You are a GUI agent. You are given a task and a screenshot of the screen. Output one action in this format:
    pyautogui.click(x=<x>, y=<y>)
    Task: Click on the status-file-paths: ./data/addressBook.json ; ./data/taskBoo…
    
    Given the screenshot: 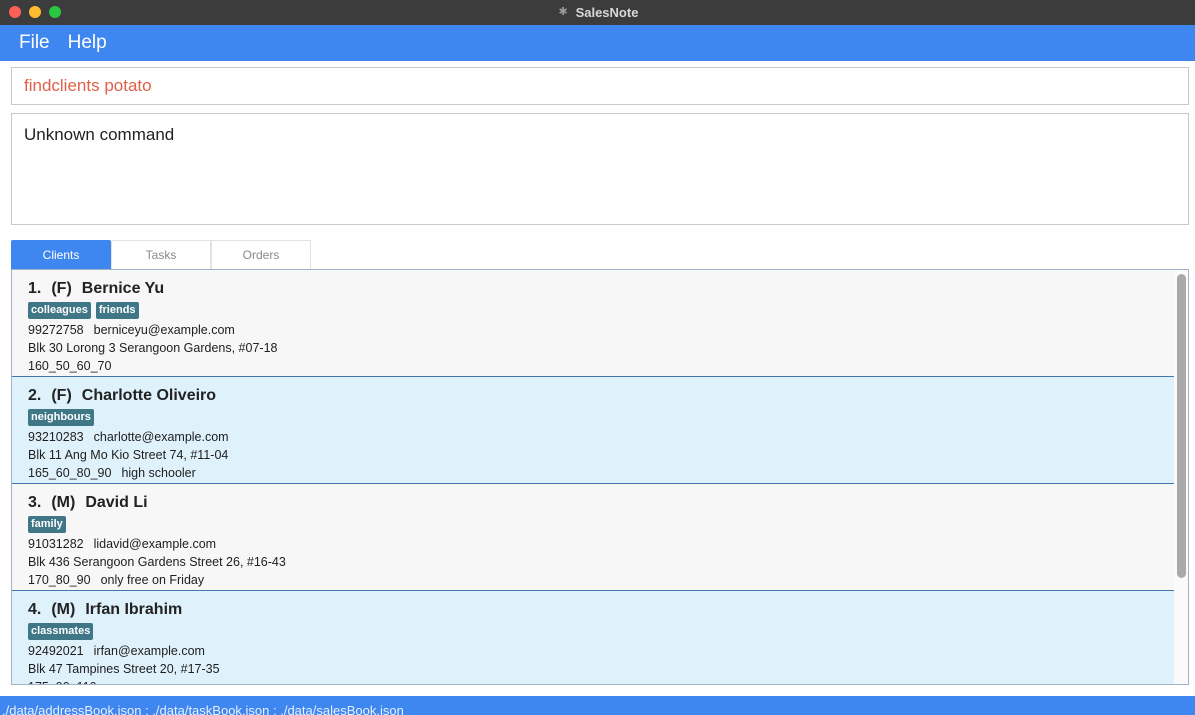 What is the action you would take?
    pyautogui.click(x=203, y=709)
    